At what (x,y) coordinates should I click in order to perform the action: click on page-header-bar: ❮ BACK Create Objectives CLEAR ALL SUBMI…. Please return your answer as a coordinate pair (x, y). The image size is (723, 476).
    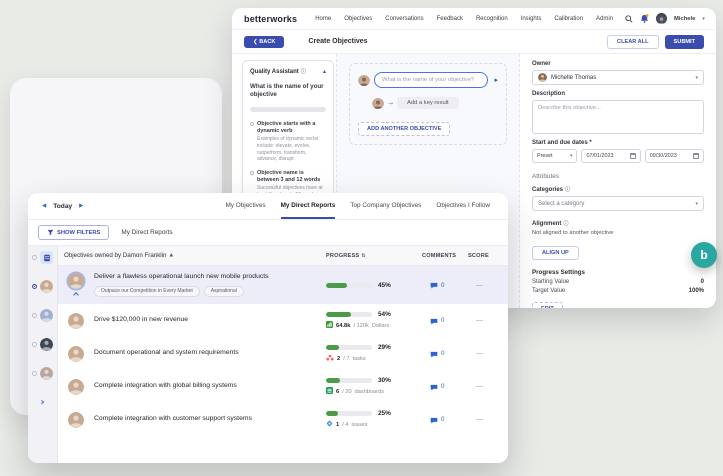
    Looking at the image, I should click on (474, 42).